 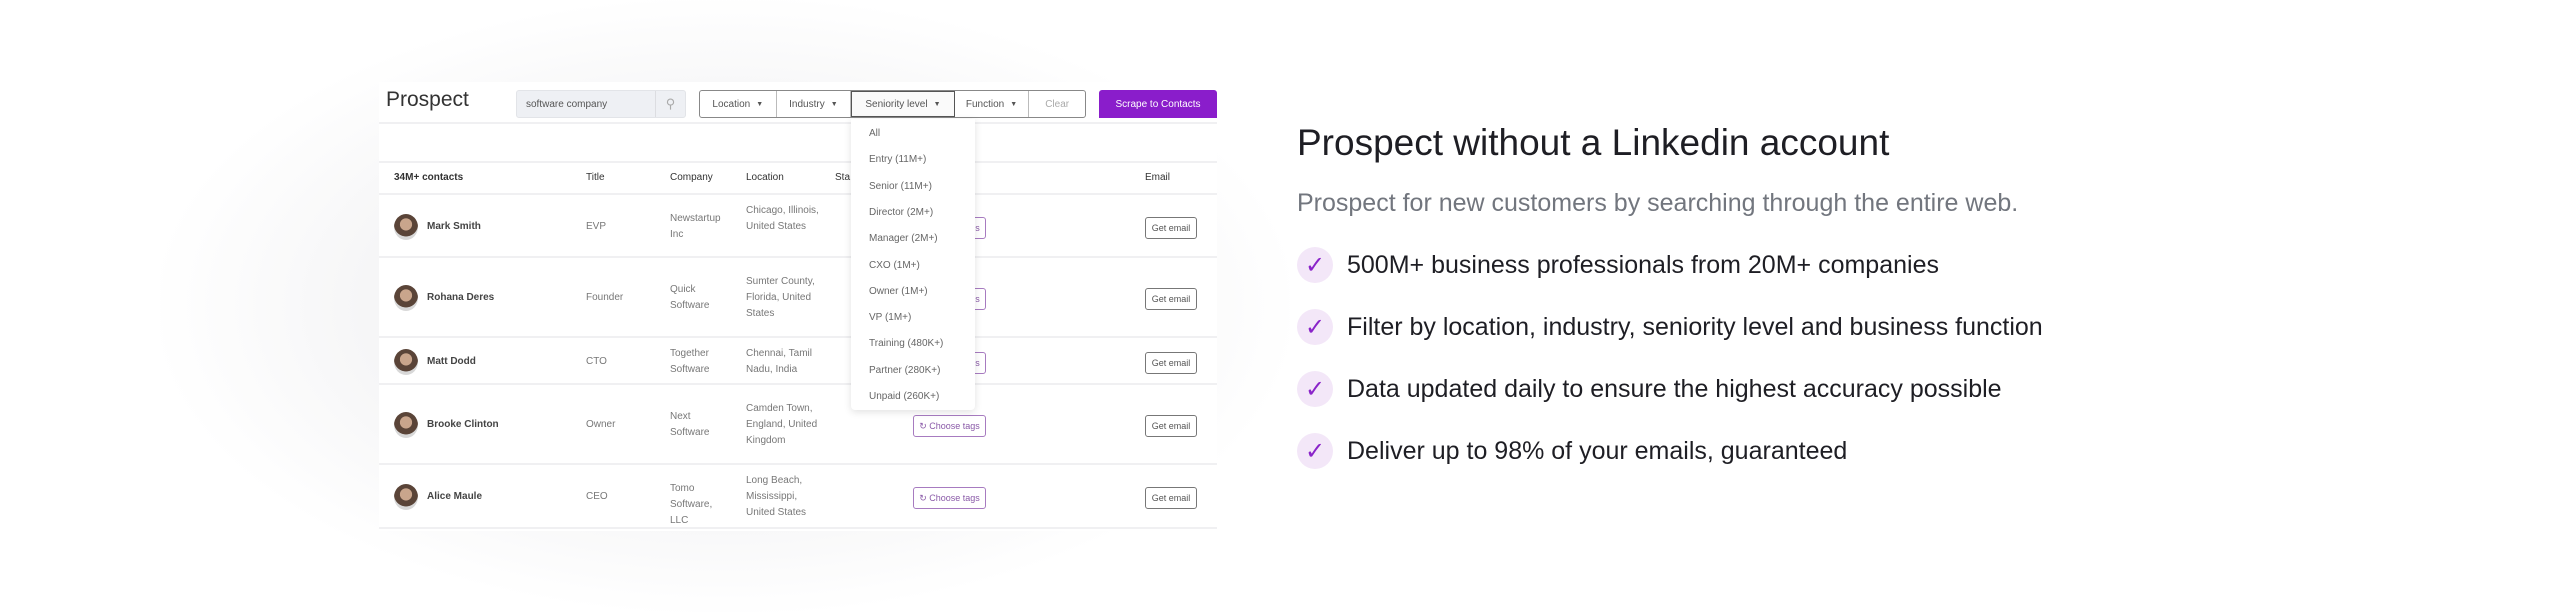 I want to click on contact-company: Next Software, so click(x=690, y=424).